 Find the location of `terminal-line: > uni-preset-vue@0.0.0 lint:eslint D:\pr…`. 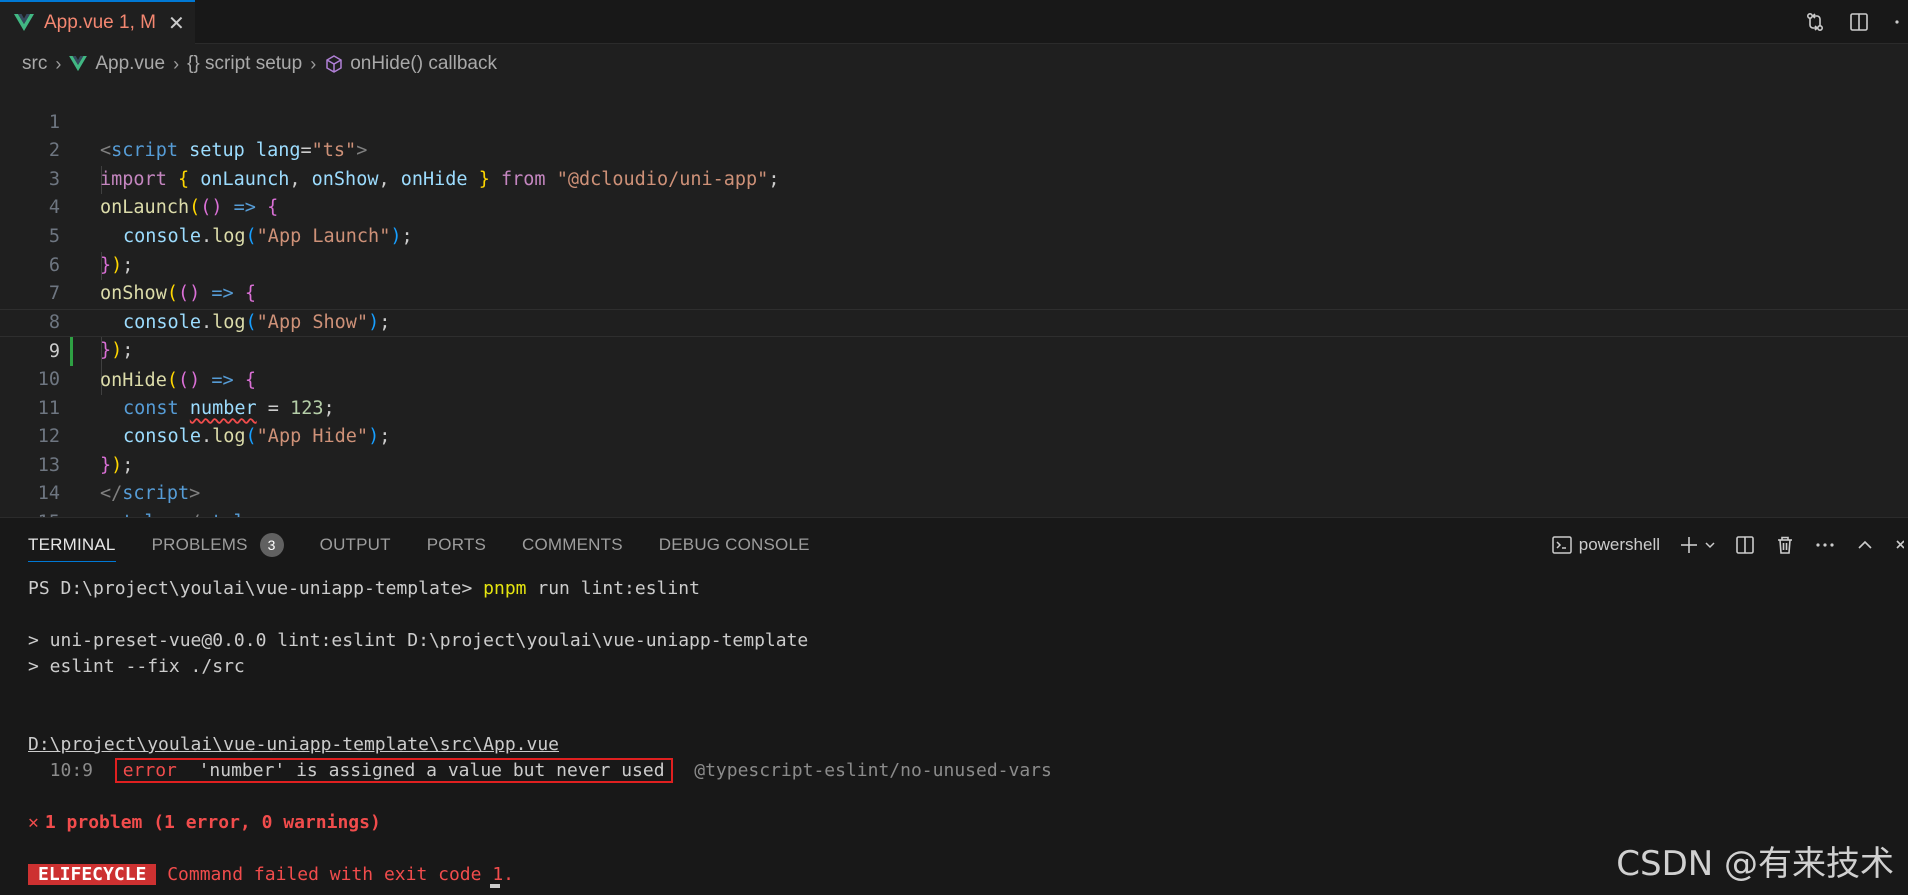

terminal-line: > uni-preset-vue@0.0.0 lint:eslint D:\pr… is located at coordinates (418, 640).